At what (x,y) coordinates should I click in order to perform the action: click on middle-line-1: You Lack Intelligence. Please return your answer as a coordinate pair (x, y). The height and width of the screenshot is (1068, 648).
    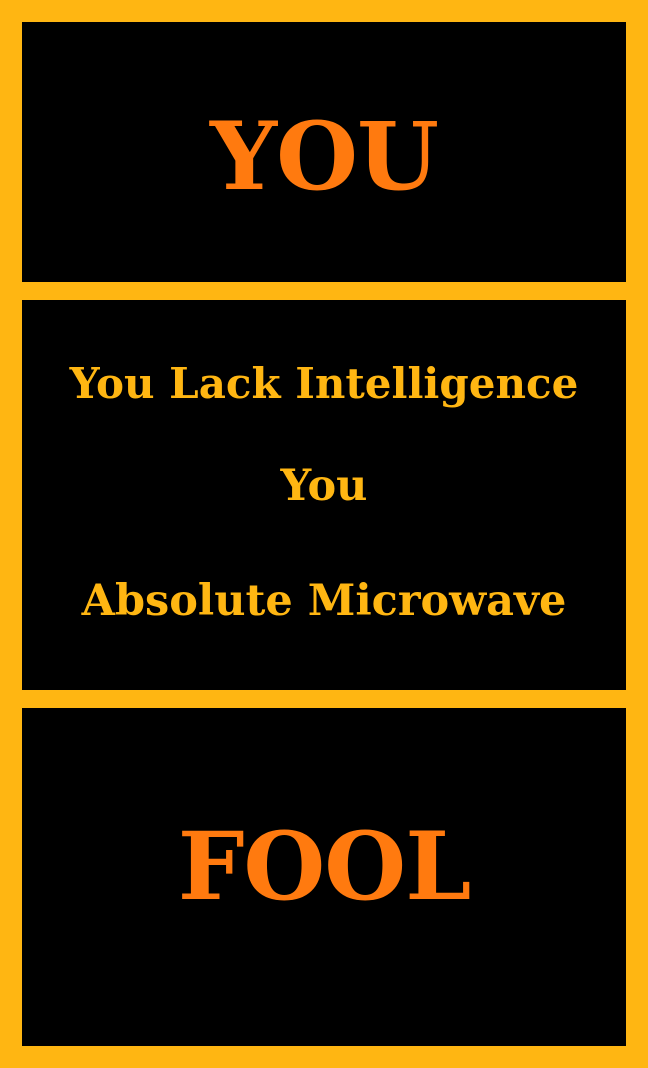
    Looking at the image, I should click on (324, 383).